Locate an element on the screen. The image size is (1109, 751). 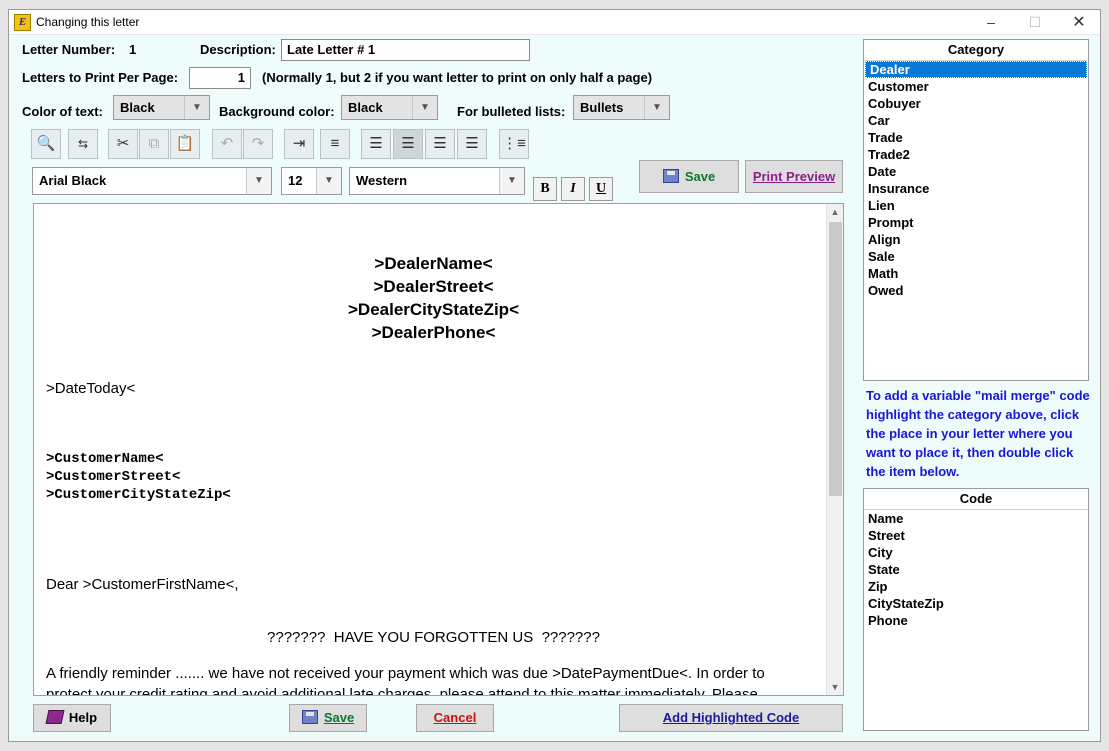
dealer-phone-line: >DealerPhone< is located at coordinates (433, 332).